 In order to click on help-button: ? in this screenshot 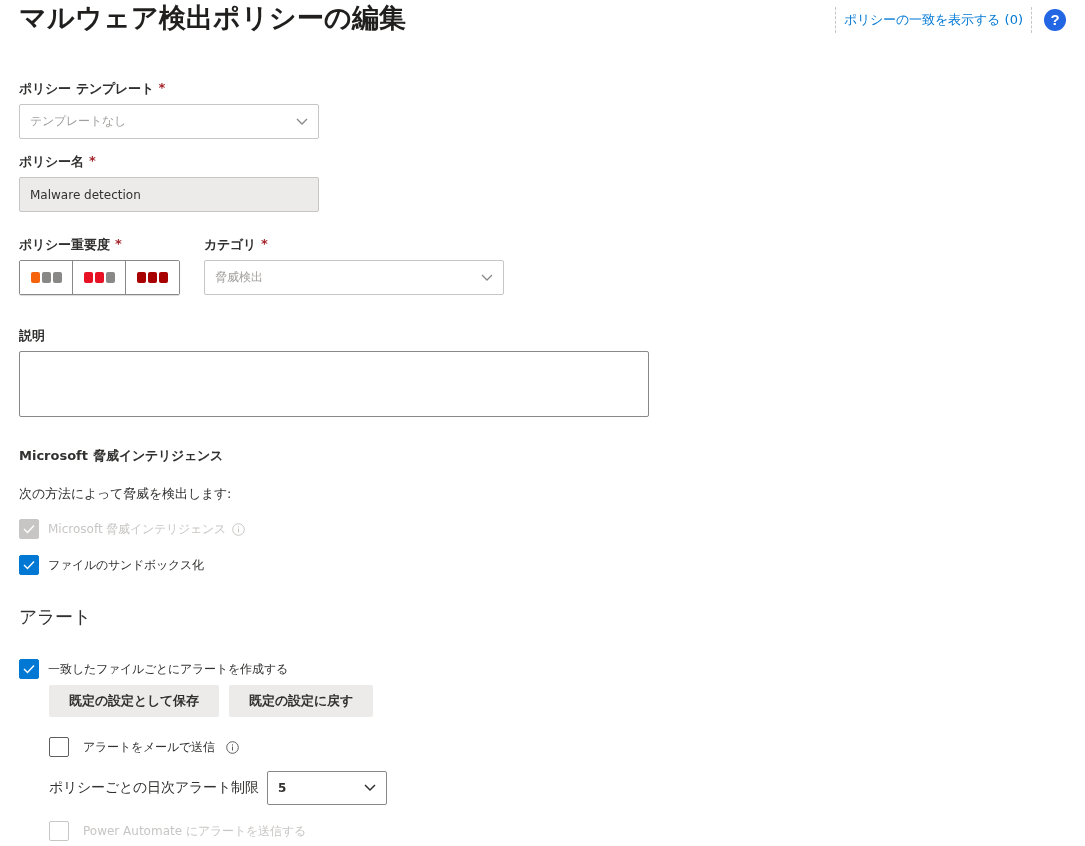, I will do `click(1055, 20)`.